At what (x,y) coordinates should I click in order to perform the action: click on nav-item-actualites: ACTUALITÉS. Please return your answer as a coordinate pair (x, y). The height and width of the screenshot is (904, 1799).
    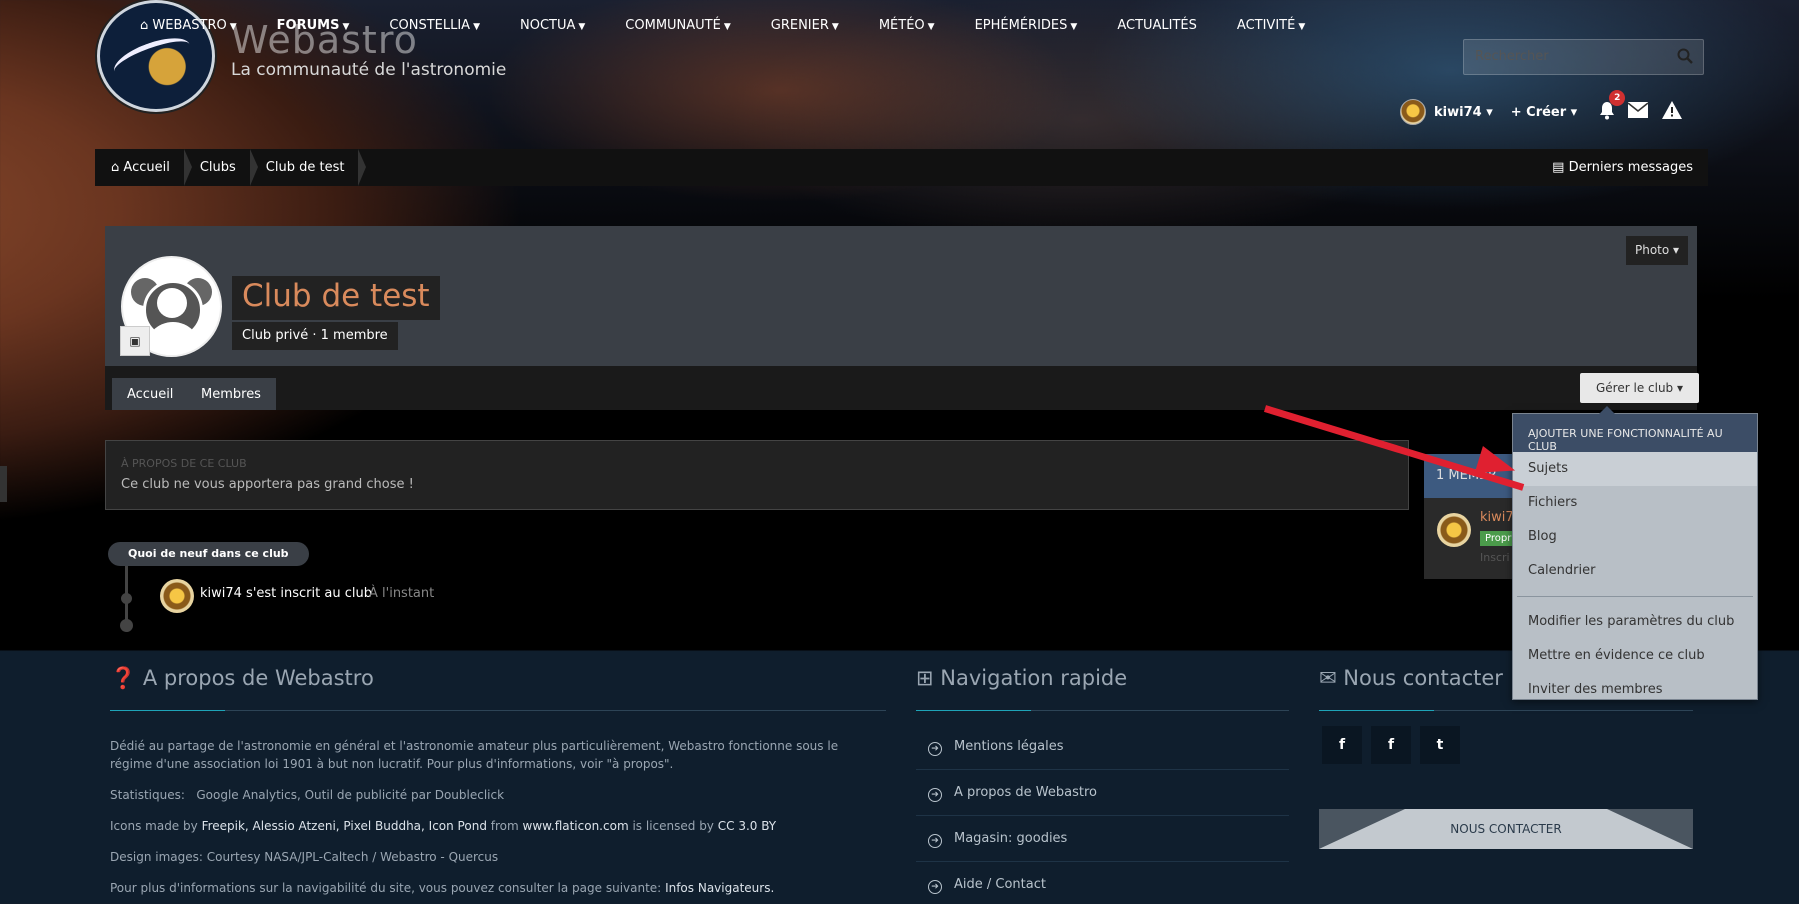
    Looking at the image, I should click on (1157, 29).